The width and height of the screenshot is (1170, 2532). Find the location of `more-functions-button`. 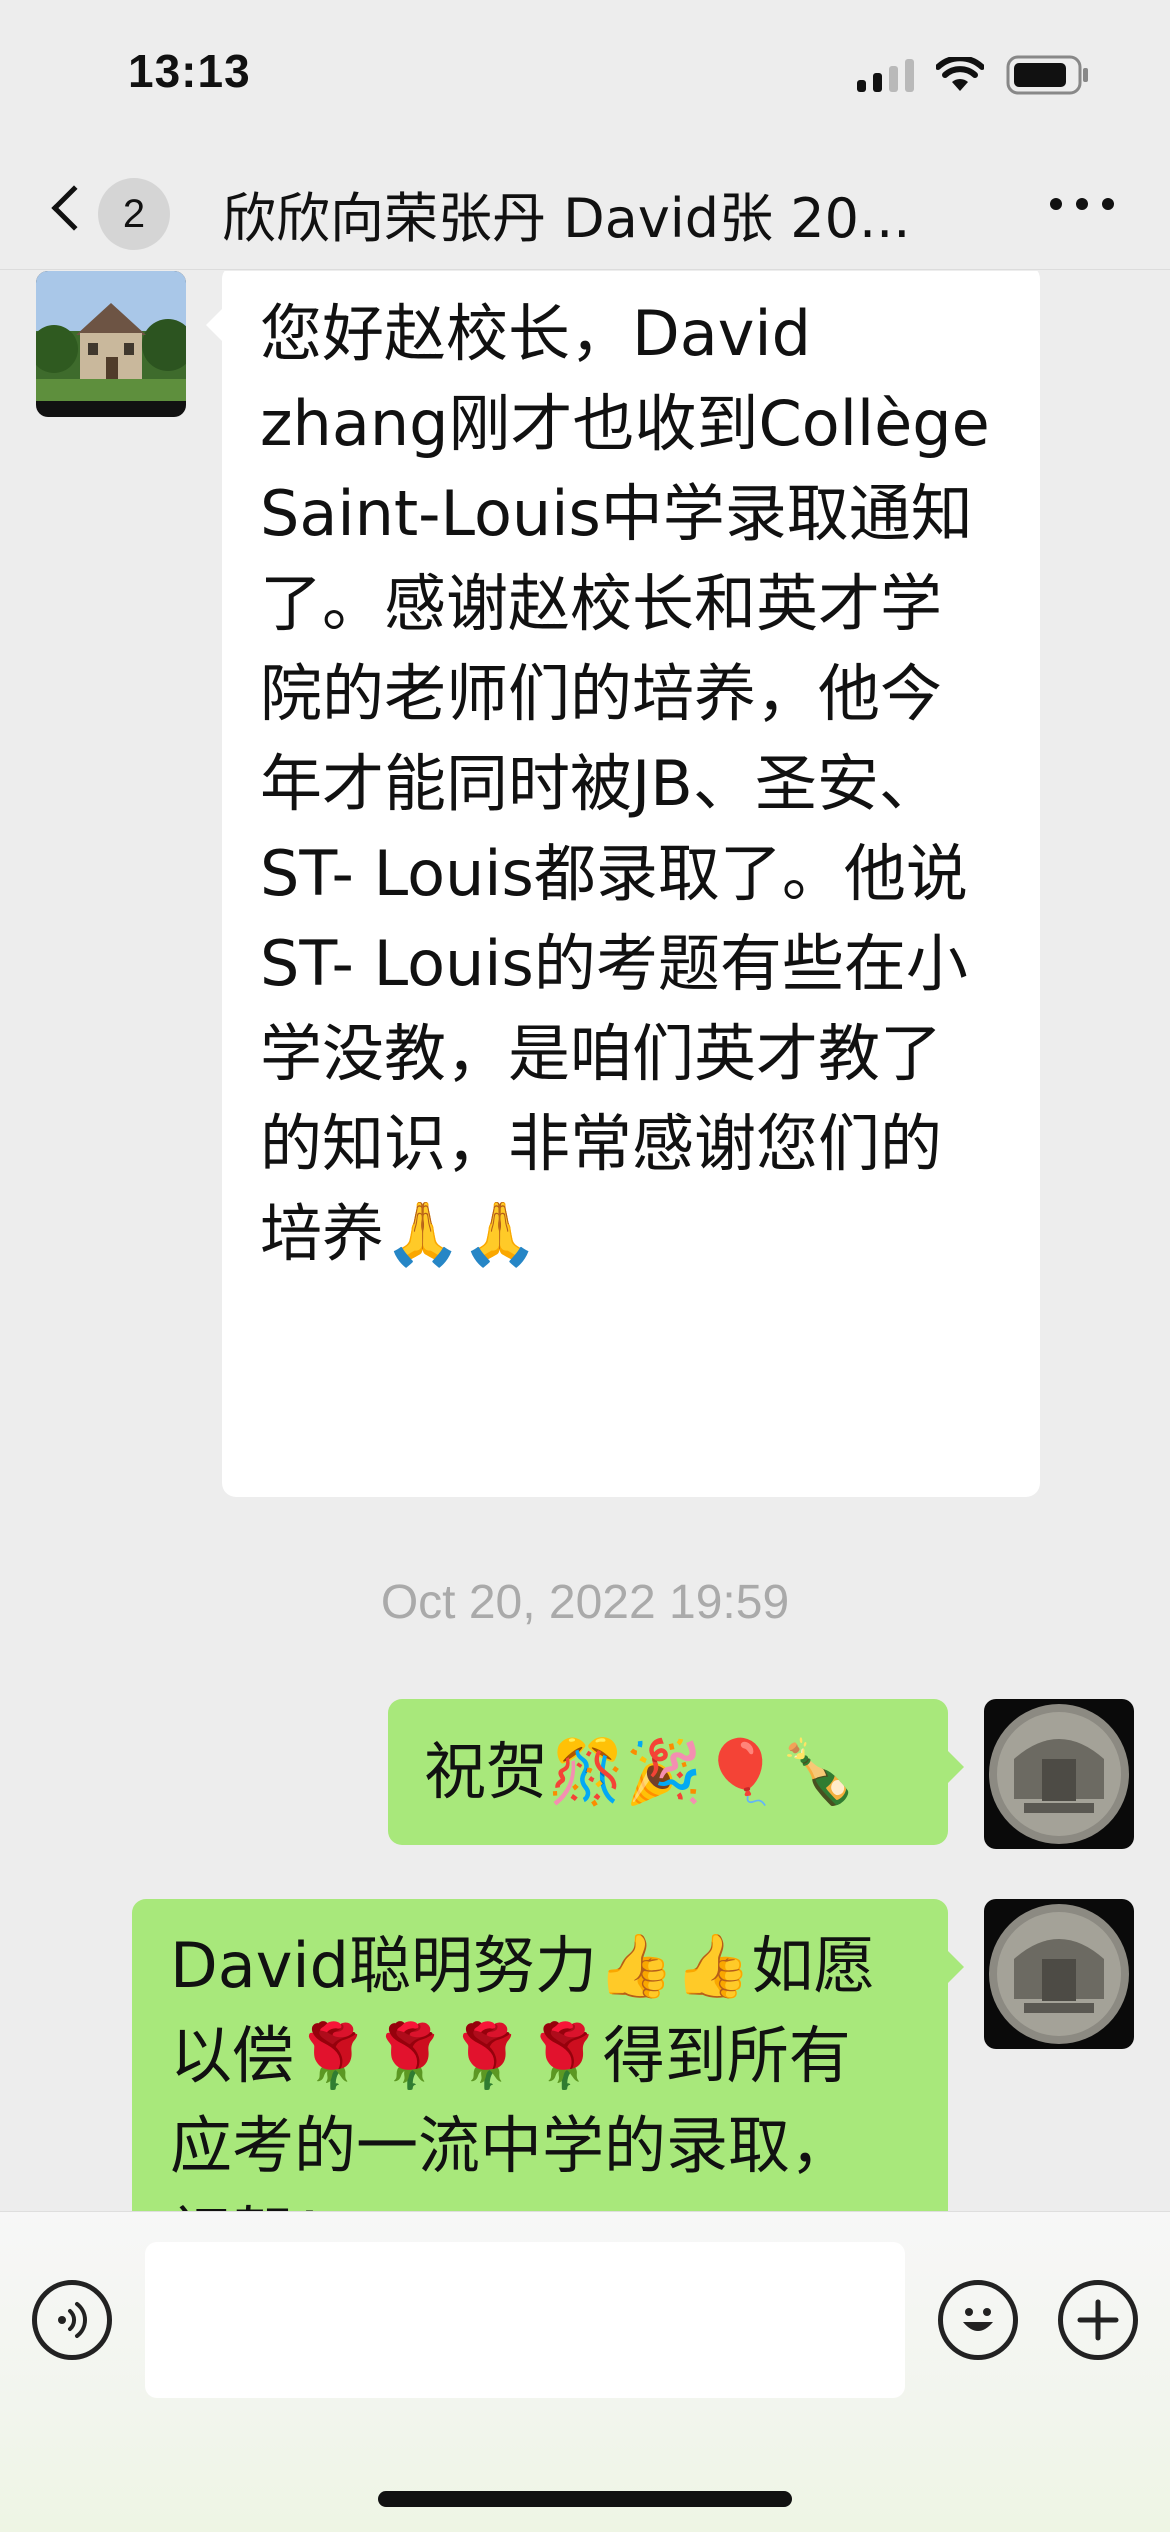

more-functions-button is located at coordinates (1098, 2320).